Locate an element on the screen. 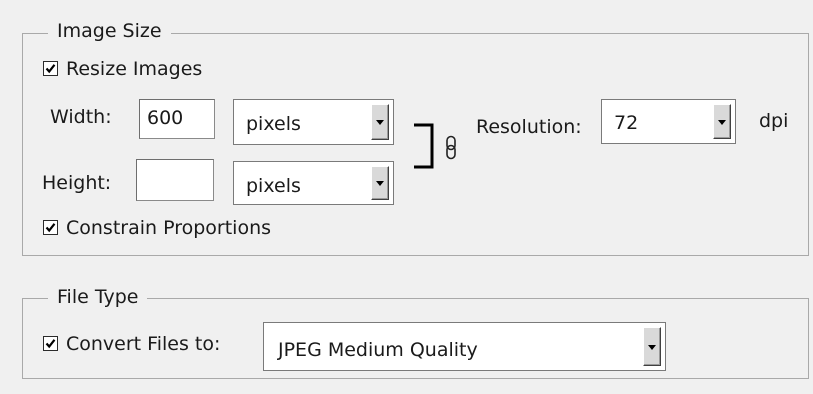  width-unit-value: pixels is located at coordinates (273, 124).